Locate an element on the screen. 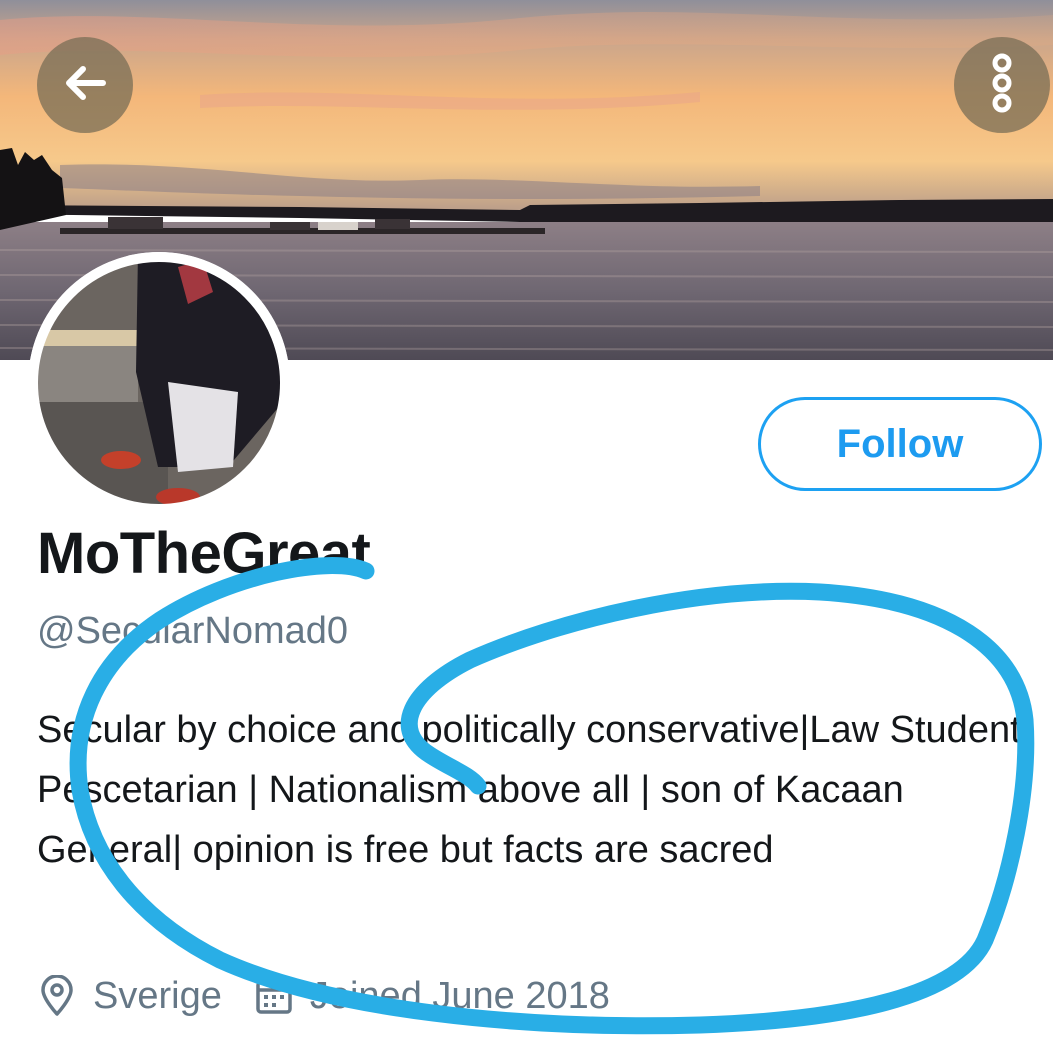  calendar-icon is located at coordinates (274, 996).